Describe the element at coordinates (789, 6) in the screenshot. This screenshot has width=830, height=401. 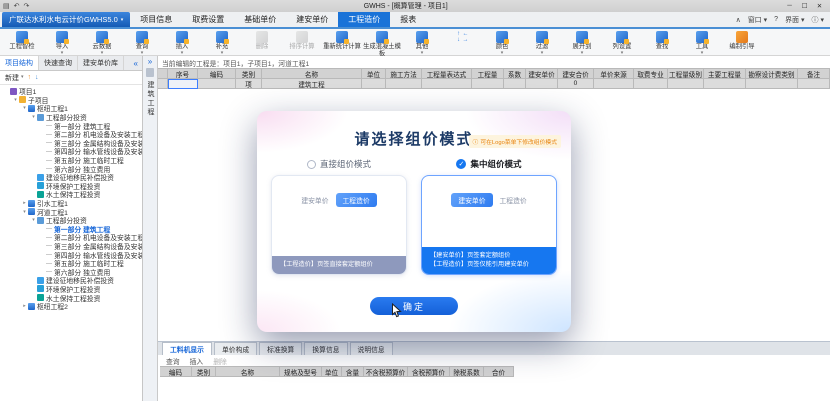
I see `minimize-button: ─` at that location.